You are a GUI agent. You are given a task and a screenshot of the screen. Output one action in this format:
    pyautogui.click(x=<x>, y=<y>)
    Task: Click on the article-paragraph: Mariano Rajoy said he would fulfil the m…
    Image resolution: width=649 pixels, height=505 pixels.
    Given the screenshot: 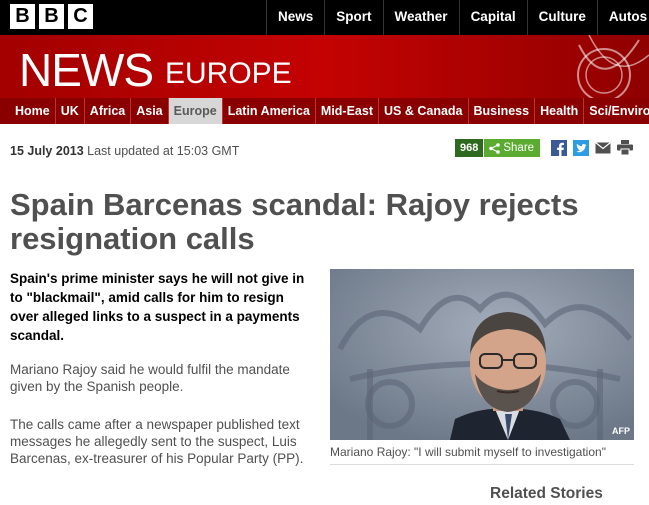 What is the action you would take?
    pyautogui.click(x=150, y=378)
    